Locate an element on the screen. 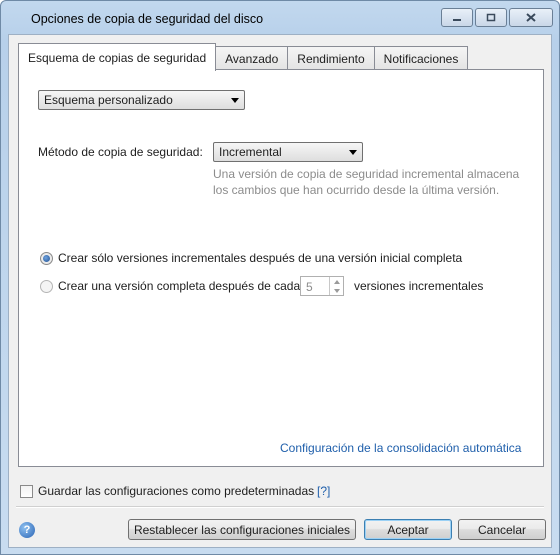  minimize-button is located at coordinates (457, 17).